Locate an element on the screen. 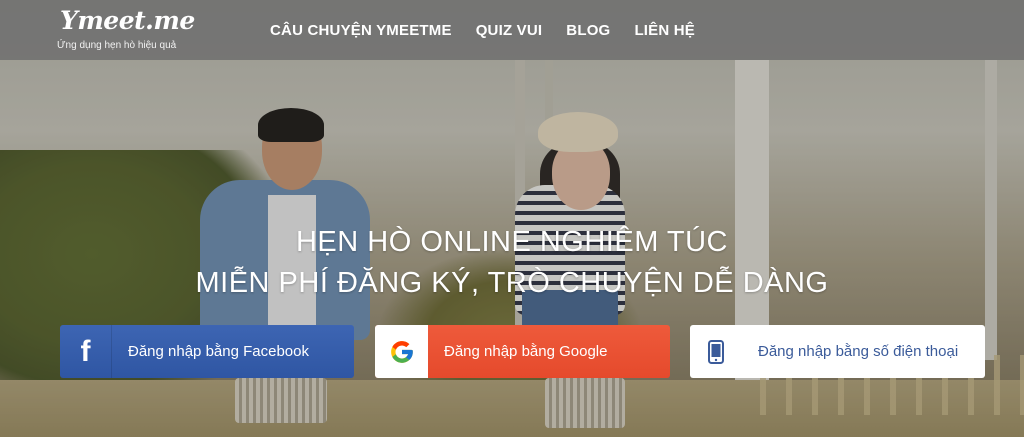 This screenshot has height=437, width=1024. logo-text: Ymeet.me is located at coordinates (127, 20).